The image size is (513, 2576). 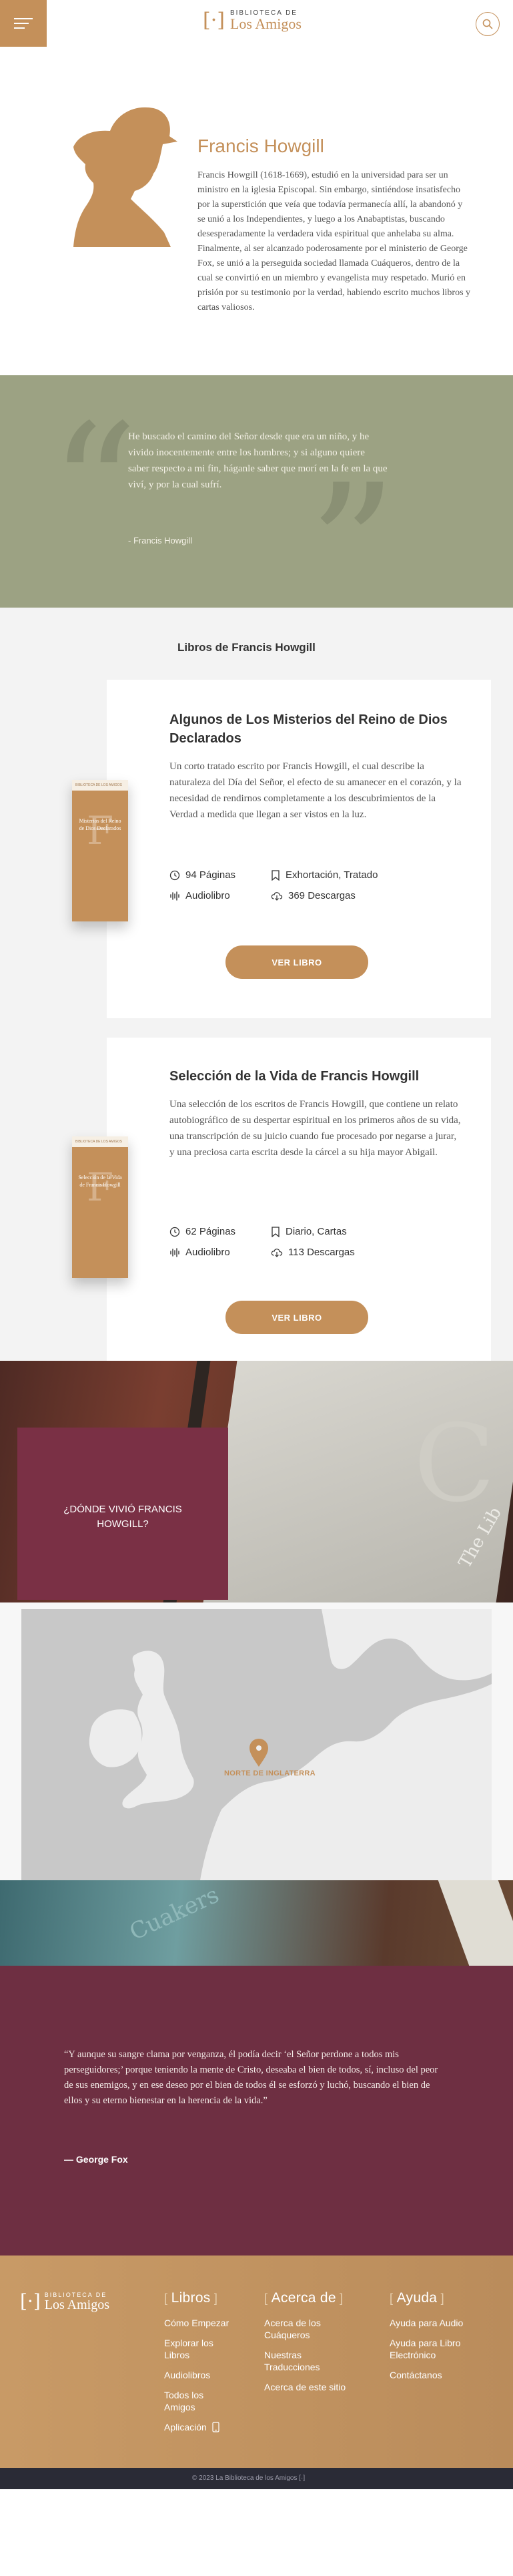 What do you see at coordinates (440, 2349) in the screenshot?
I see `footer-link: Ayuda para Libro Electrónico` at bounding box center [440, 2349].